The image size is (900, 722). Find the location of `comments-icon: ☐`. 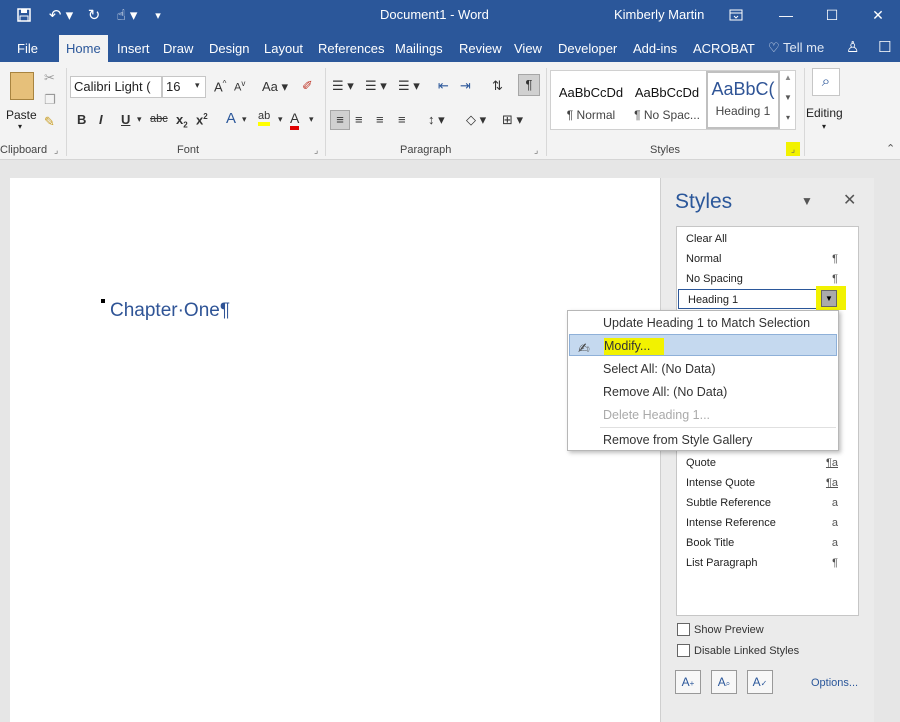

comments-icon: ☐ is located at coordinates (884, 47).